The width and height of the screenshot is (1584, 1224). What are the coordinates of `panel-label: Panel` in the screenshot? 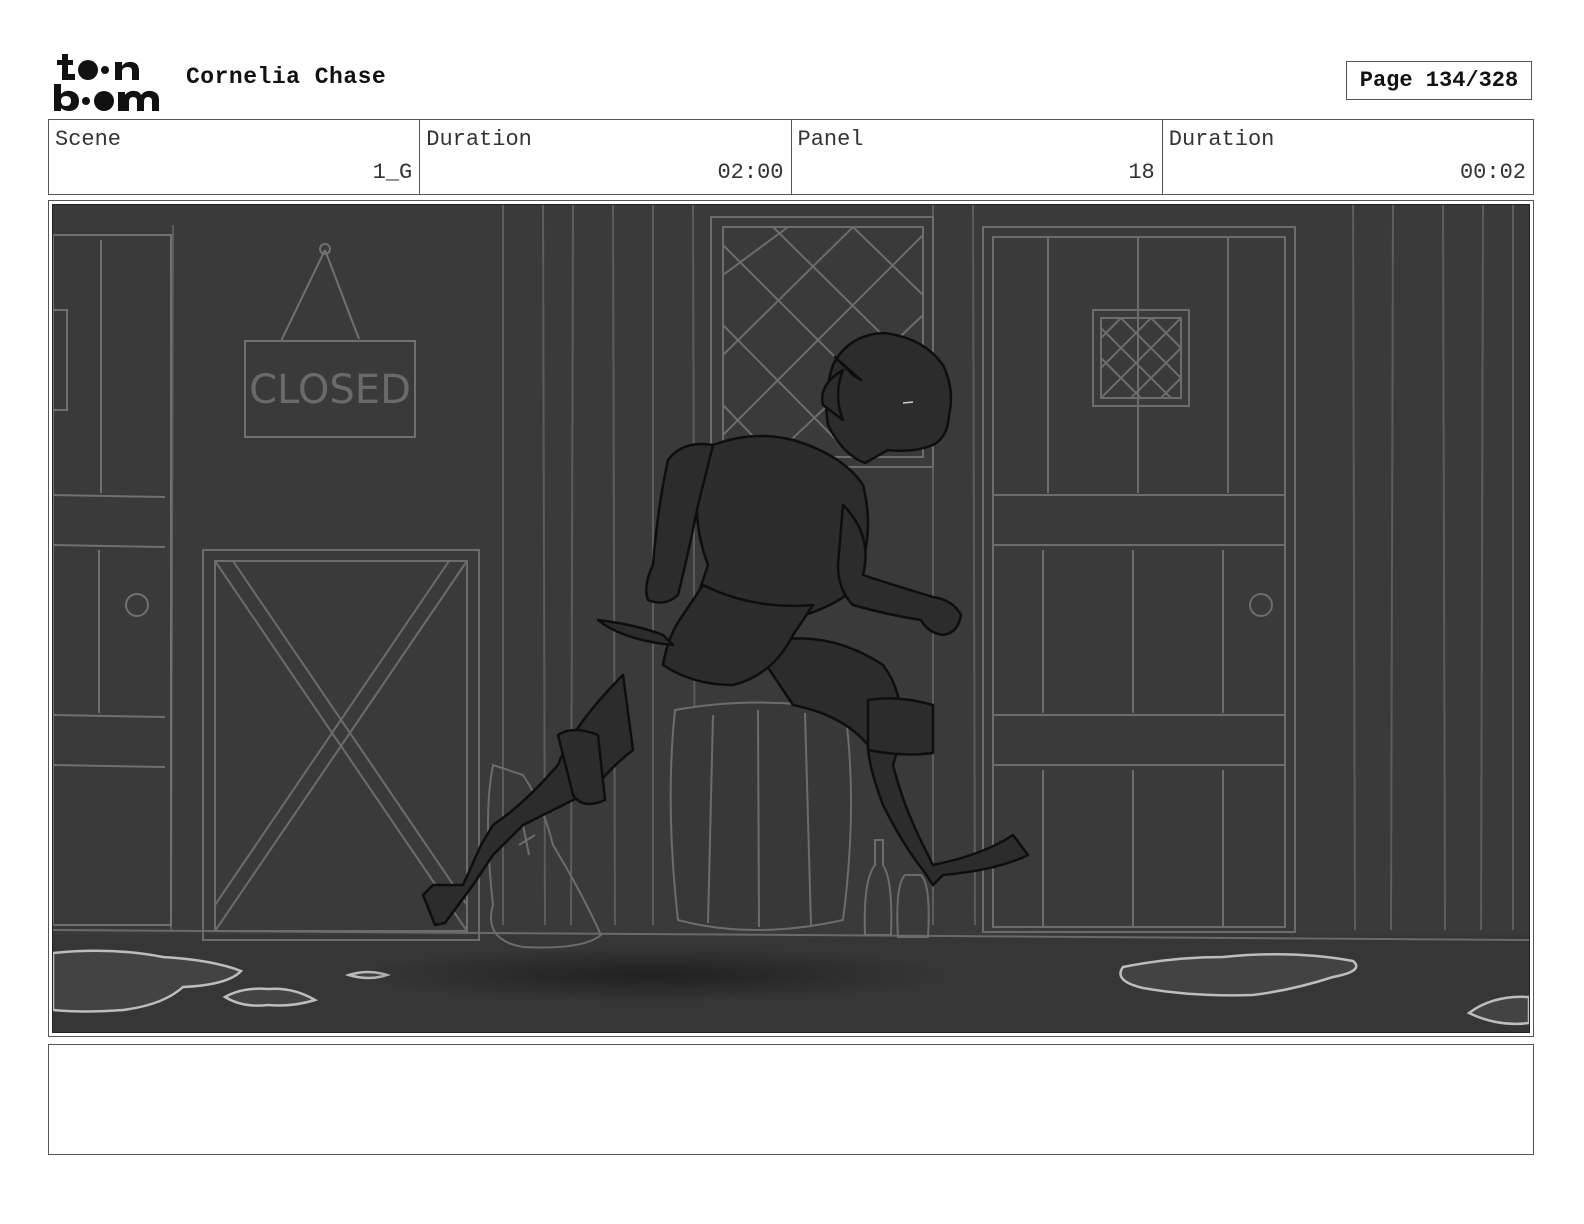 It's located at (830, 139).